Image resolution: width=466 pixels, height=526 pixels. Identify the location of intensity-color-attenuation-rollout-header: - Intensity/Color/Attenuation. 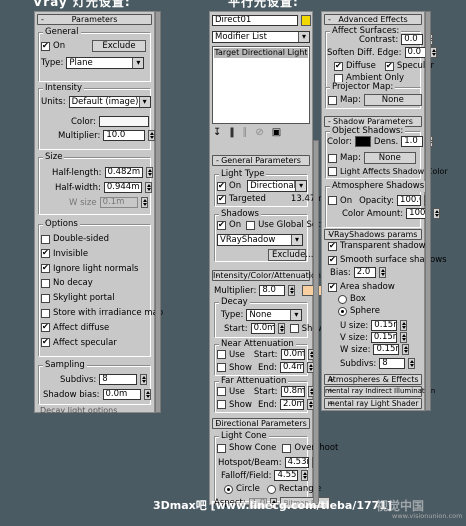
(266, 275).